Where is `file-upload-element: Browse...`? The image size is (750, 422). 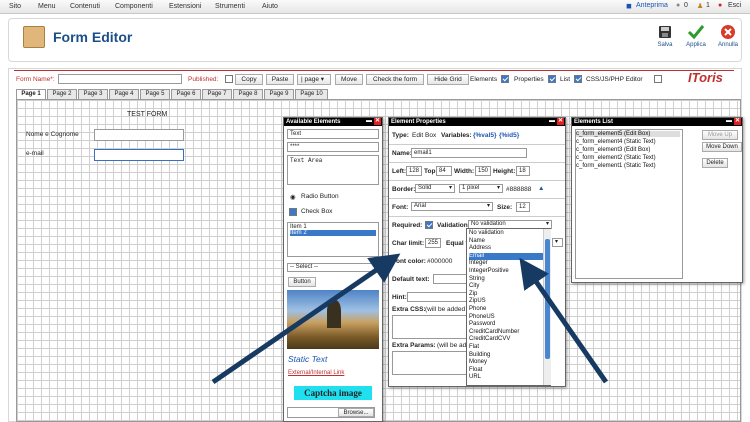 file-upload-element: Browse... is located at coordinates (331, 412).